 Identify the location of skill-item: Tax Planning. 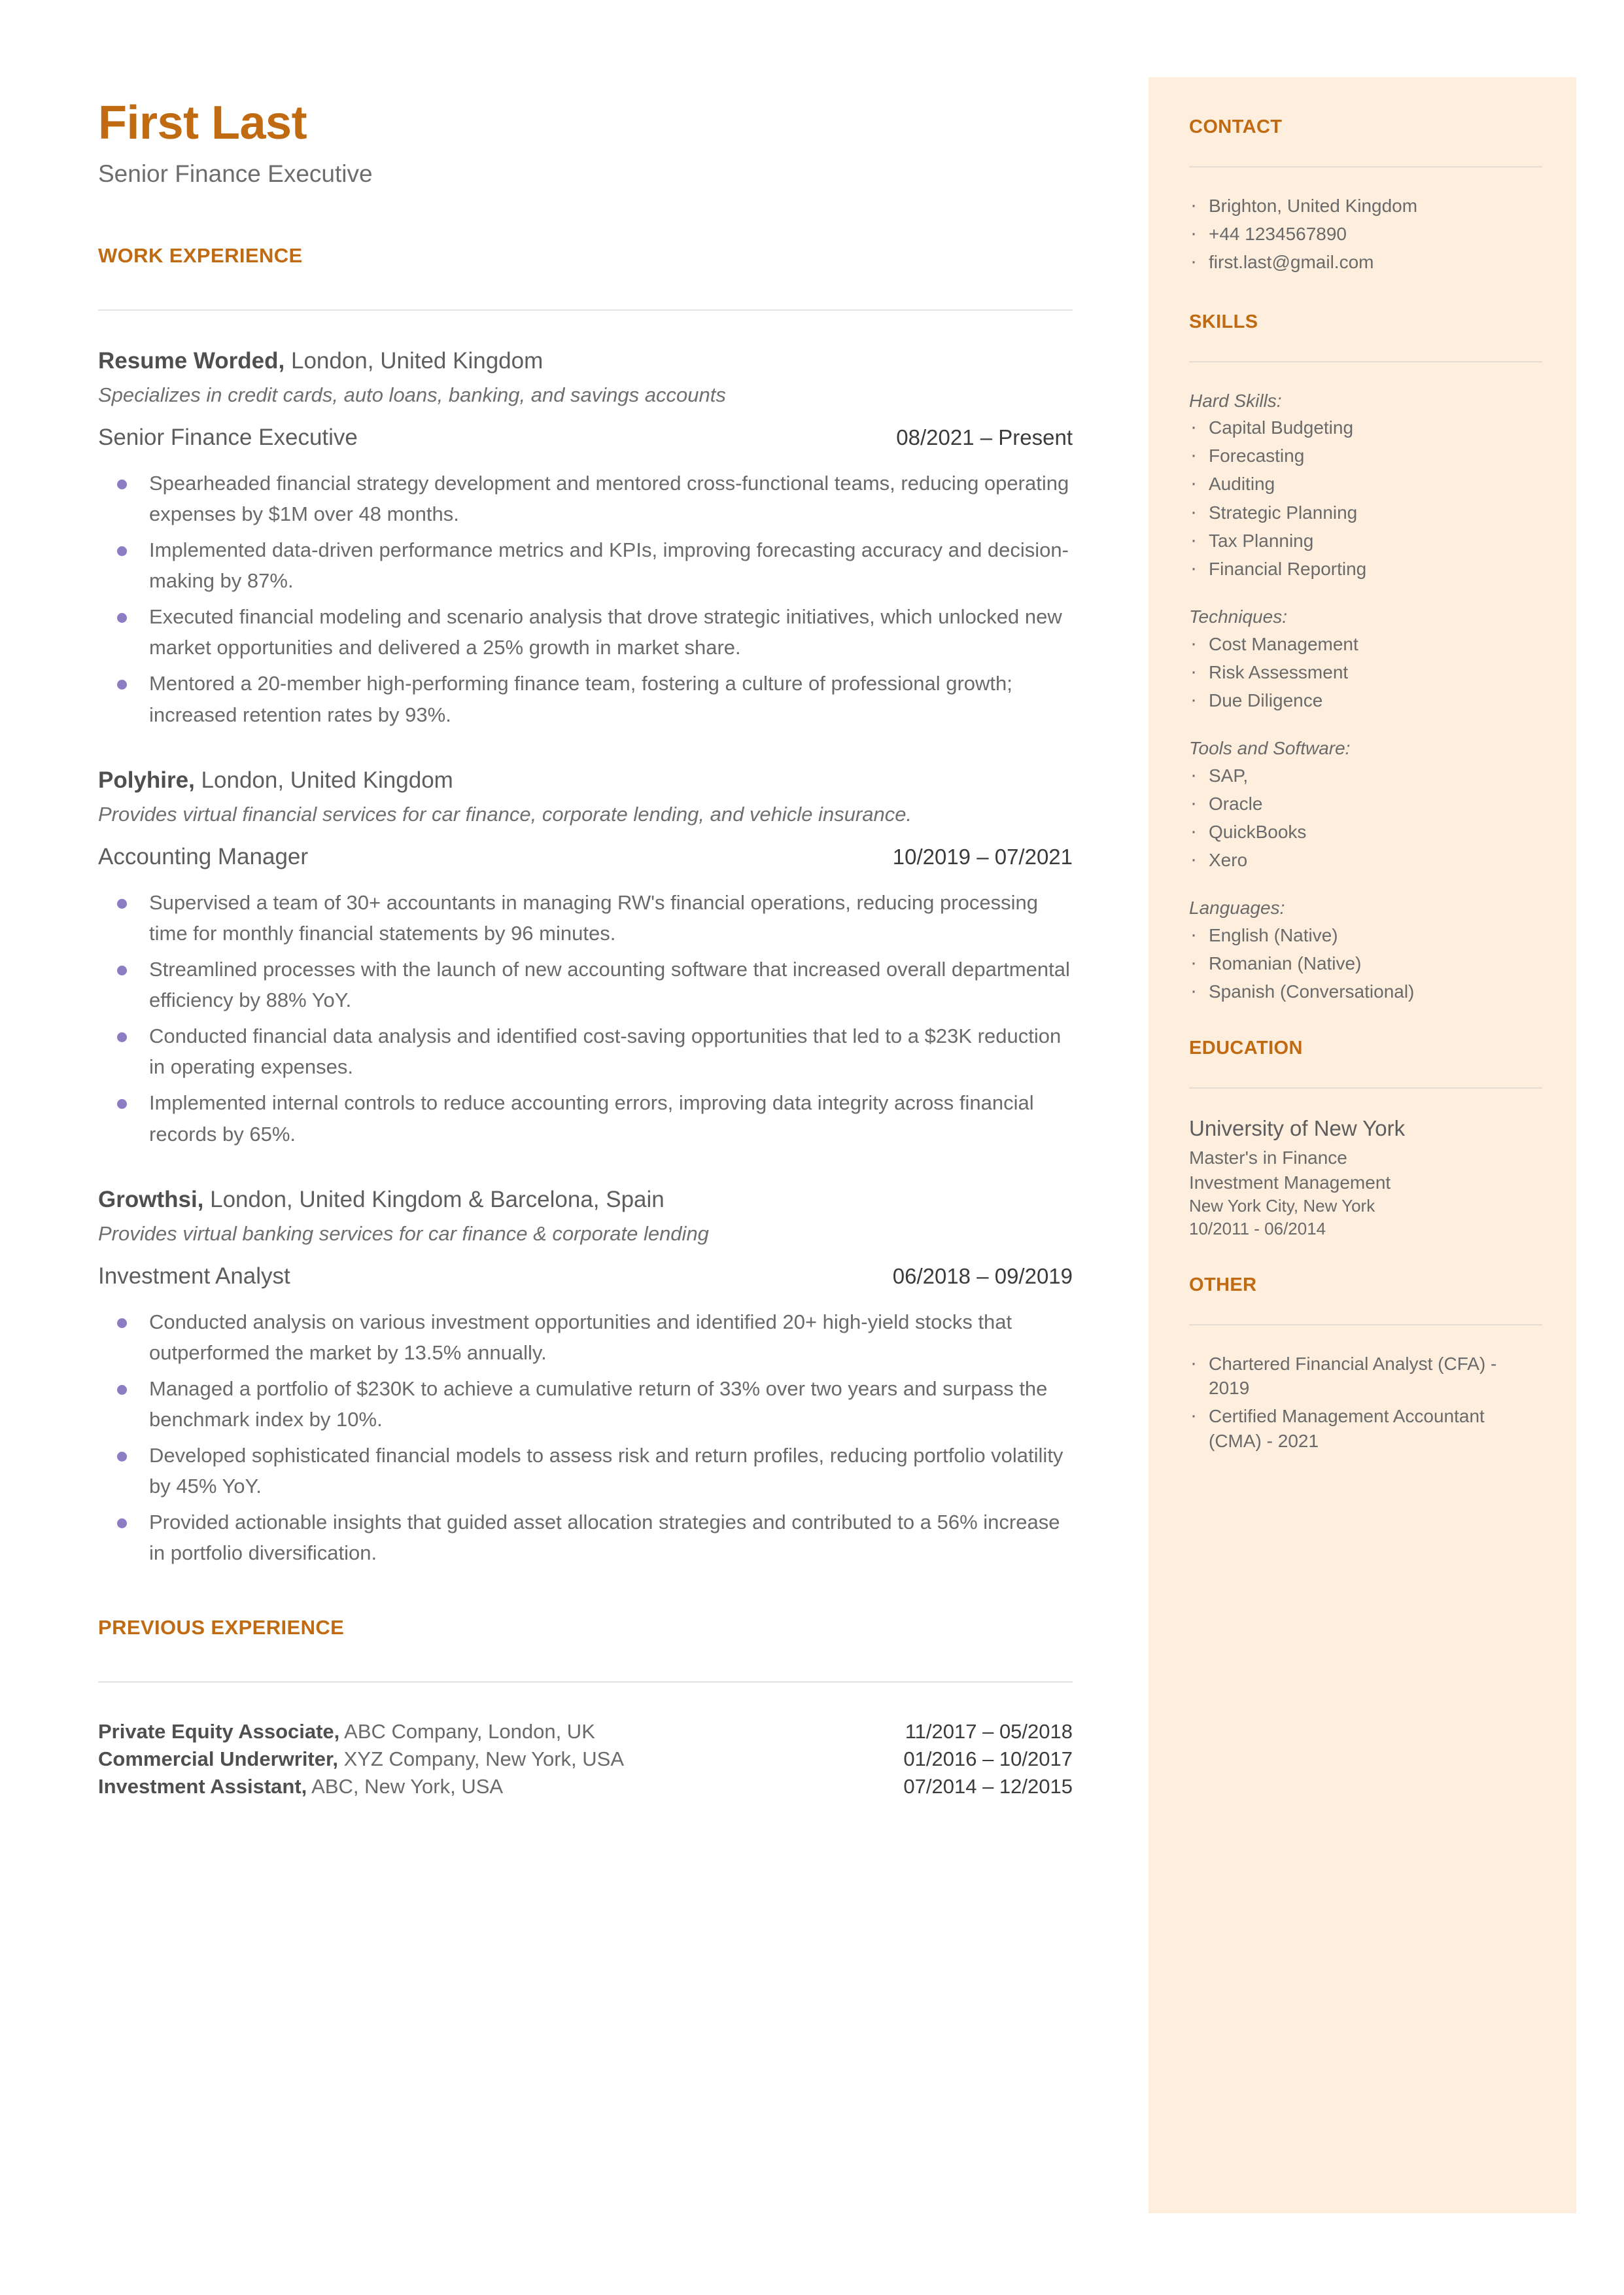
(1365, 540).